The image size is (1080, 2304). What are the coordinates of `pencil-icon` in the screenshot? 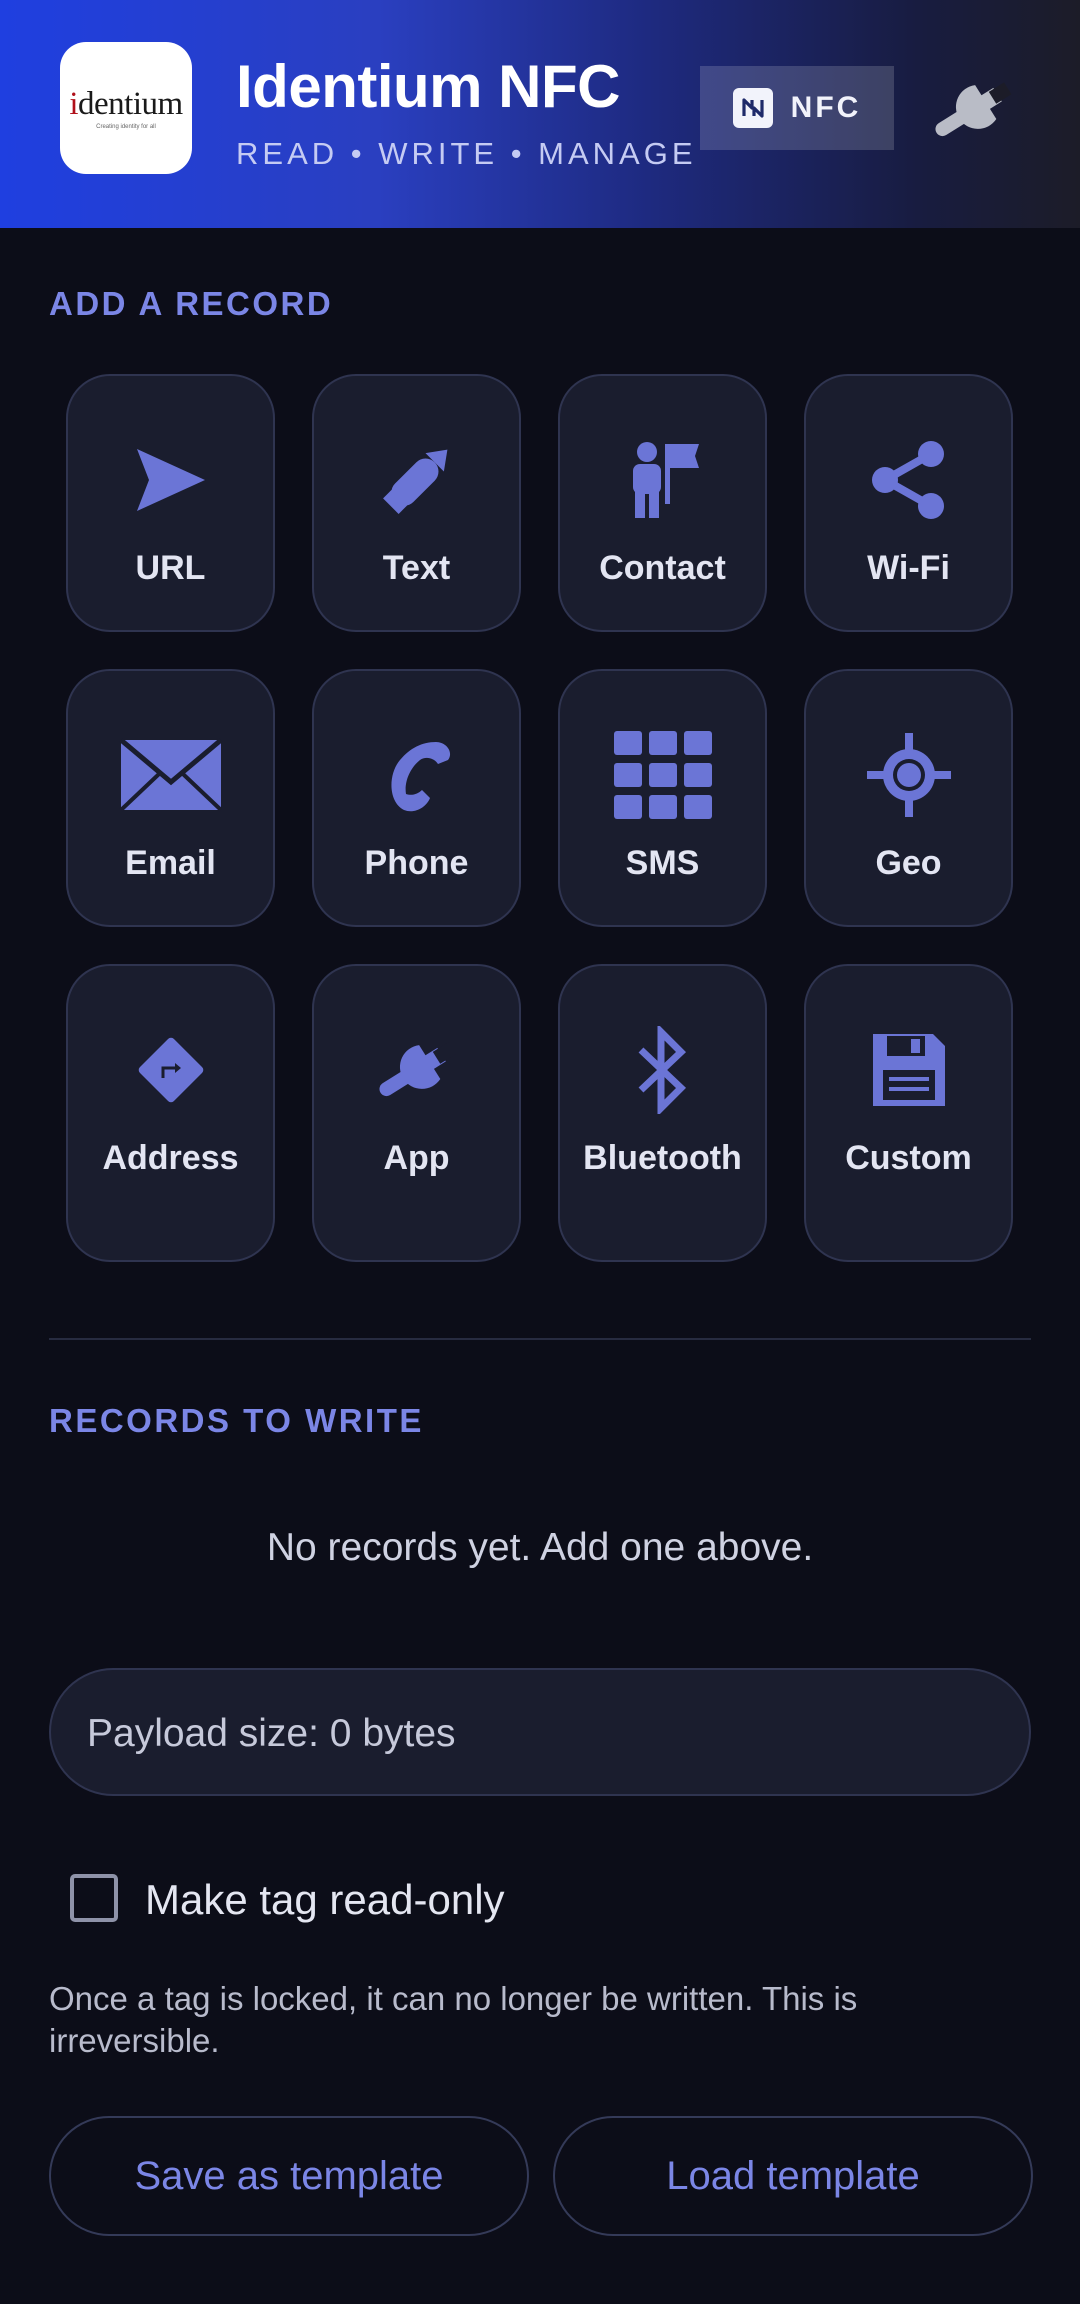 It's located at (414, 481).